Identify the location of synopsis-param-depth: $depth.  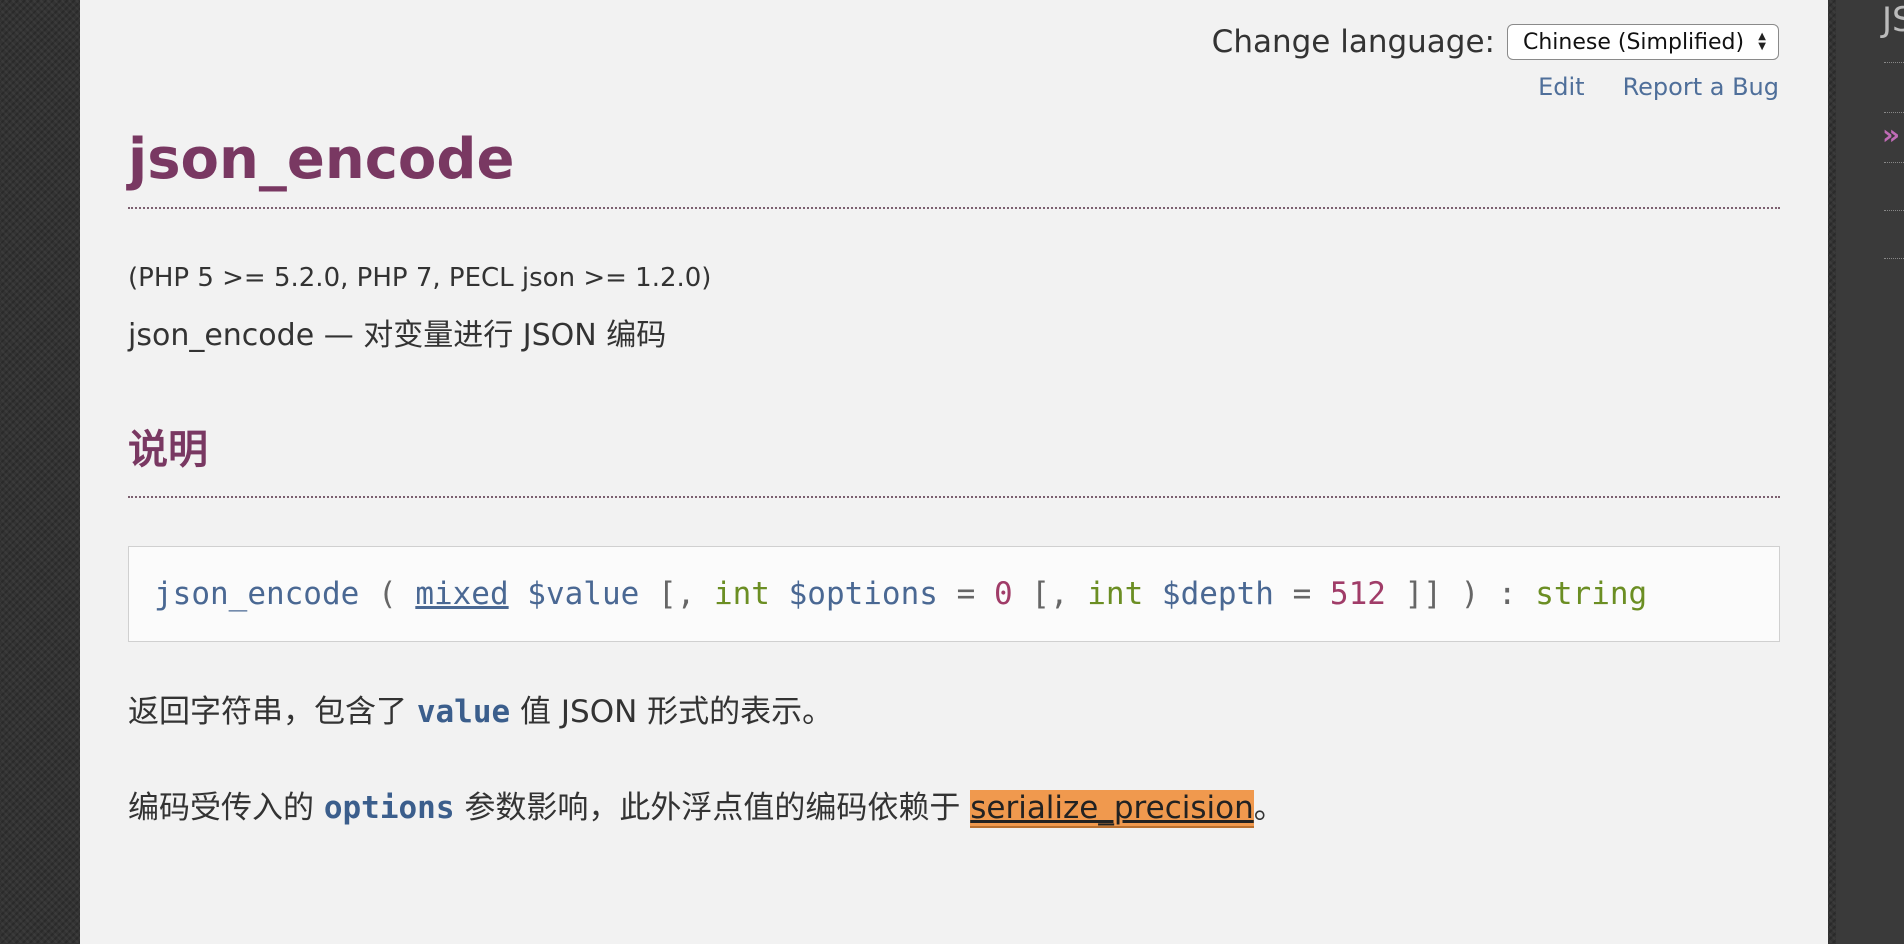
(1208, 594).